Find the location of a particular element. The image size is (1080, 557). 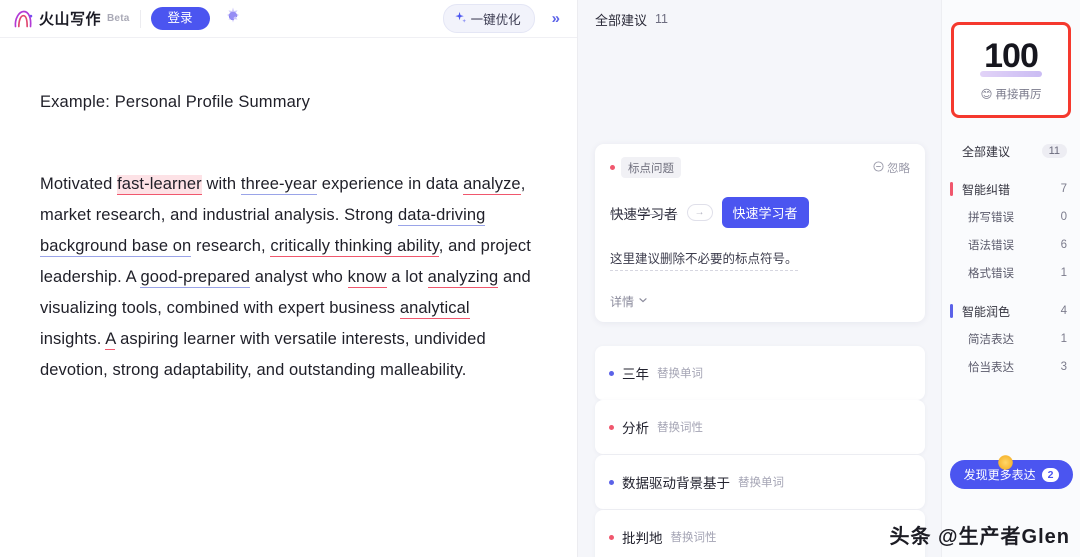

category-count: 7 is located at coordinates (1063, 189).